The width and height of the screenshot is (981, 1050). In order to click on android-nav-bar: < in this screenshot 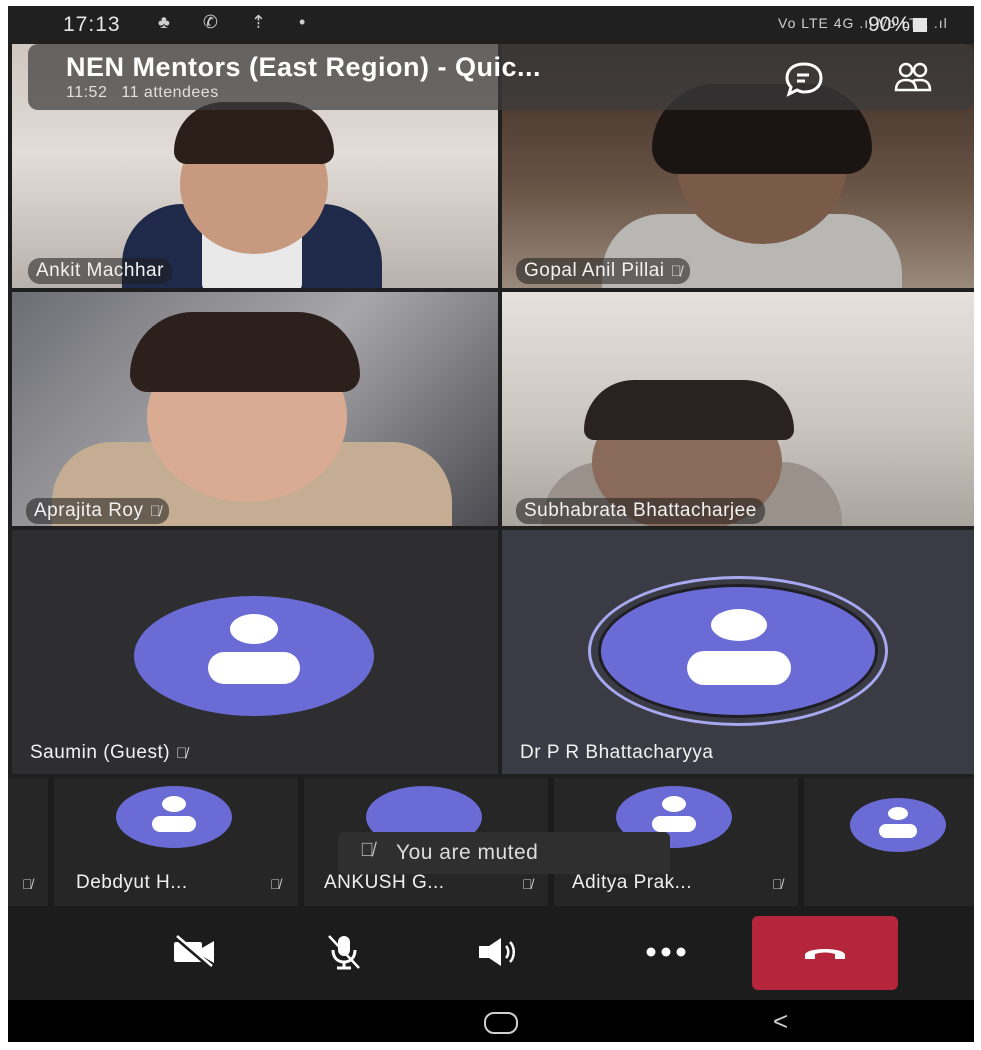, I will do `click(491, 1021)`.